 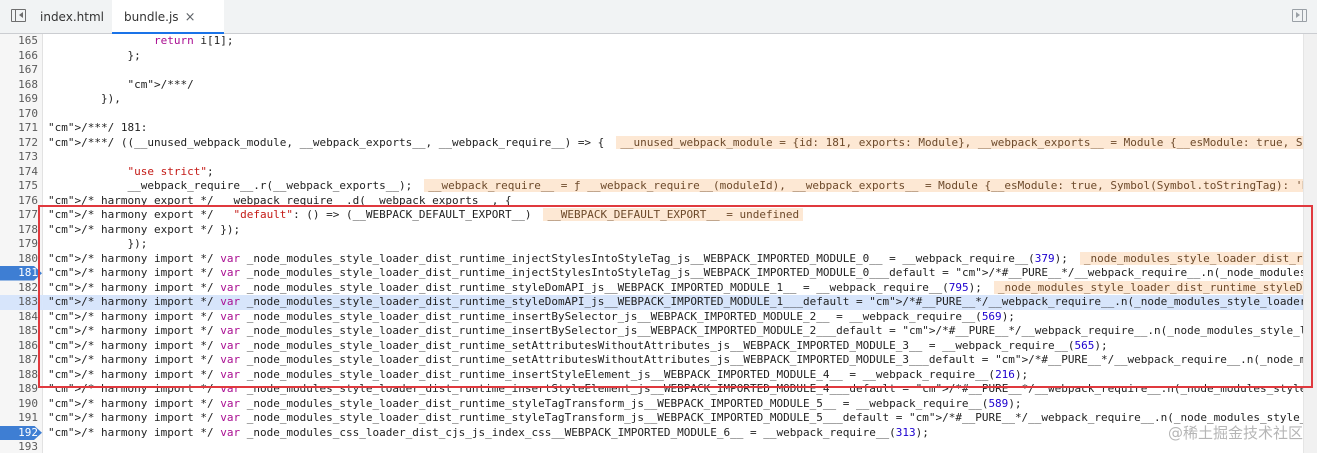 What do you see at coordinates (193, 40) in the screenshot?
I see `line-code: return i[1];` at bounding box center [193, 40].